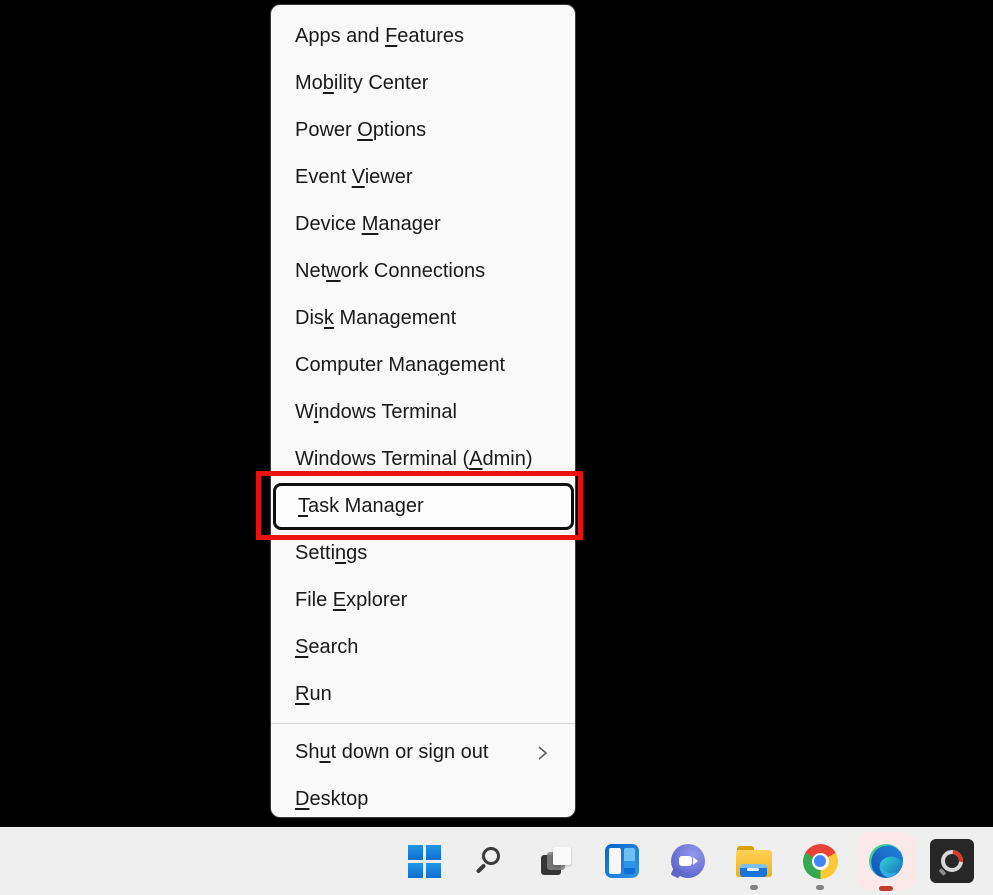  What do you see at coordinates (304, 412) in the screenshot?
I see `label-pre: W` at bounding box center [304, 412].